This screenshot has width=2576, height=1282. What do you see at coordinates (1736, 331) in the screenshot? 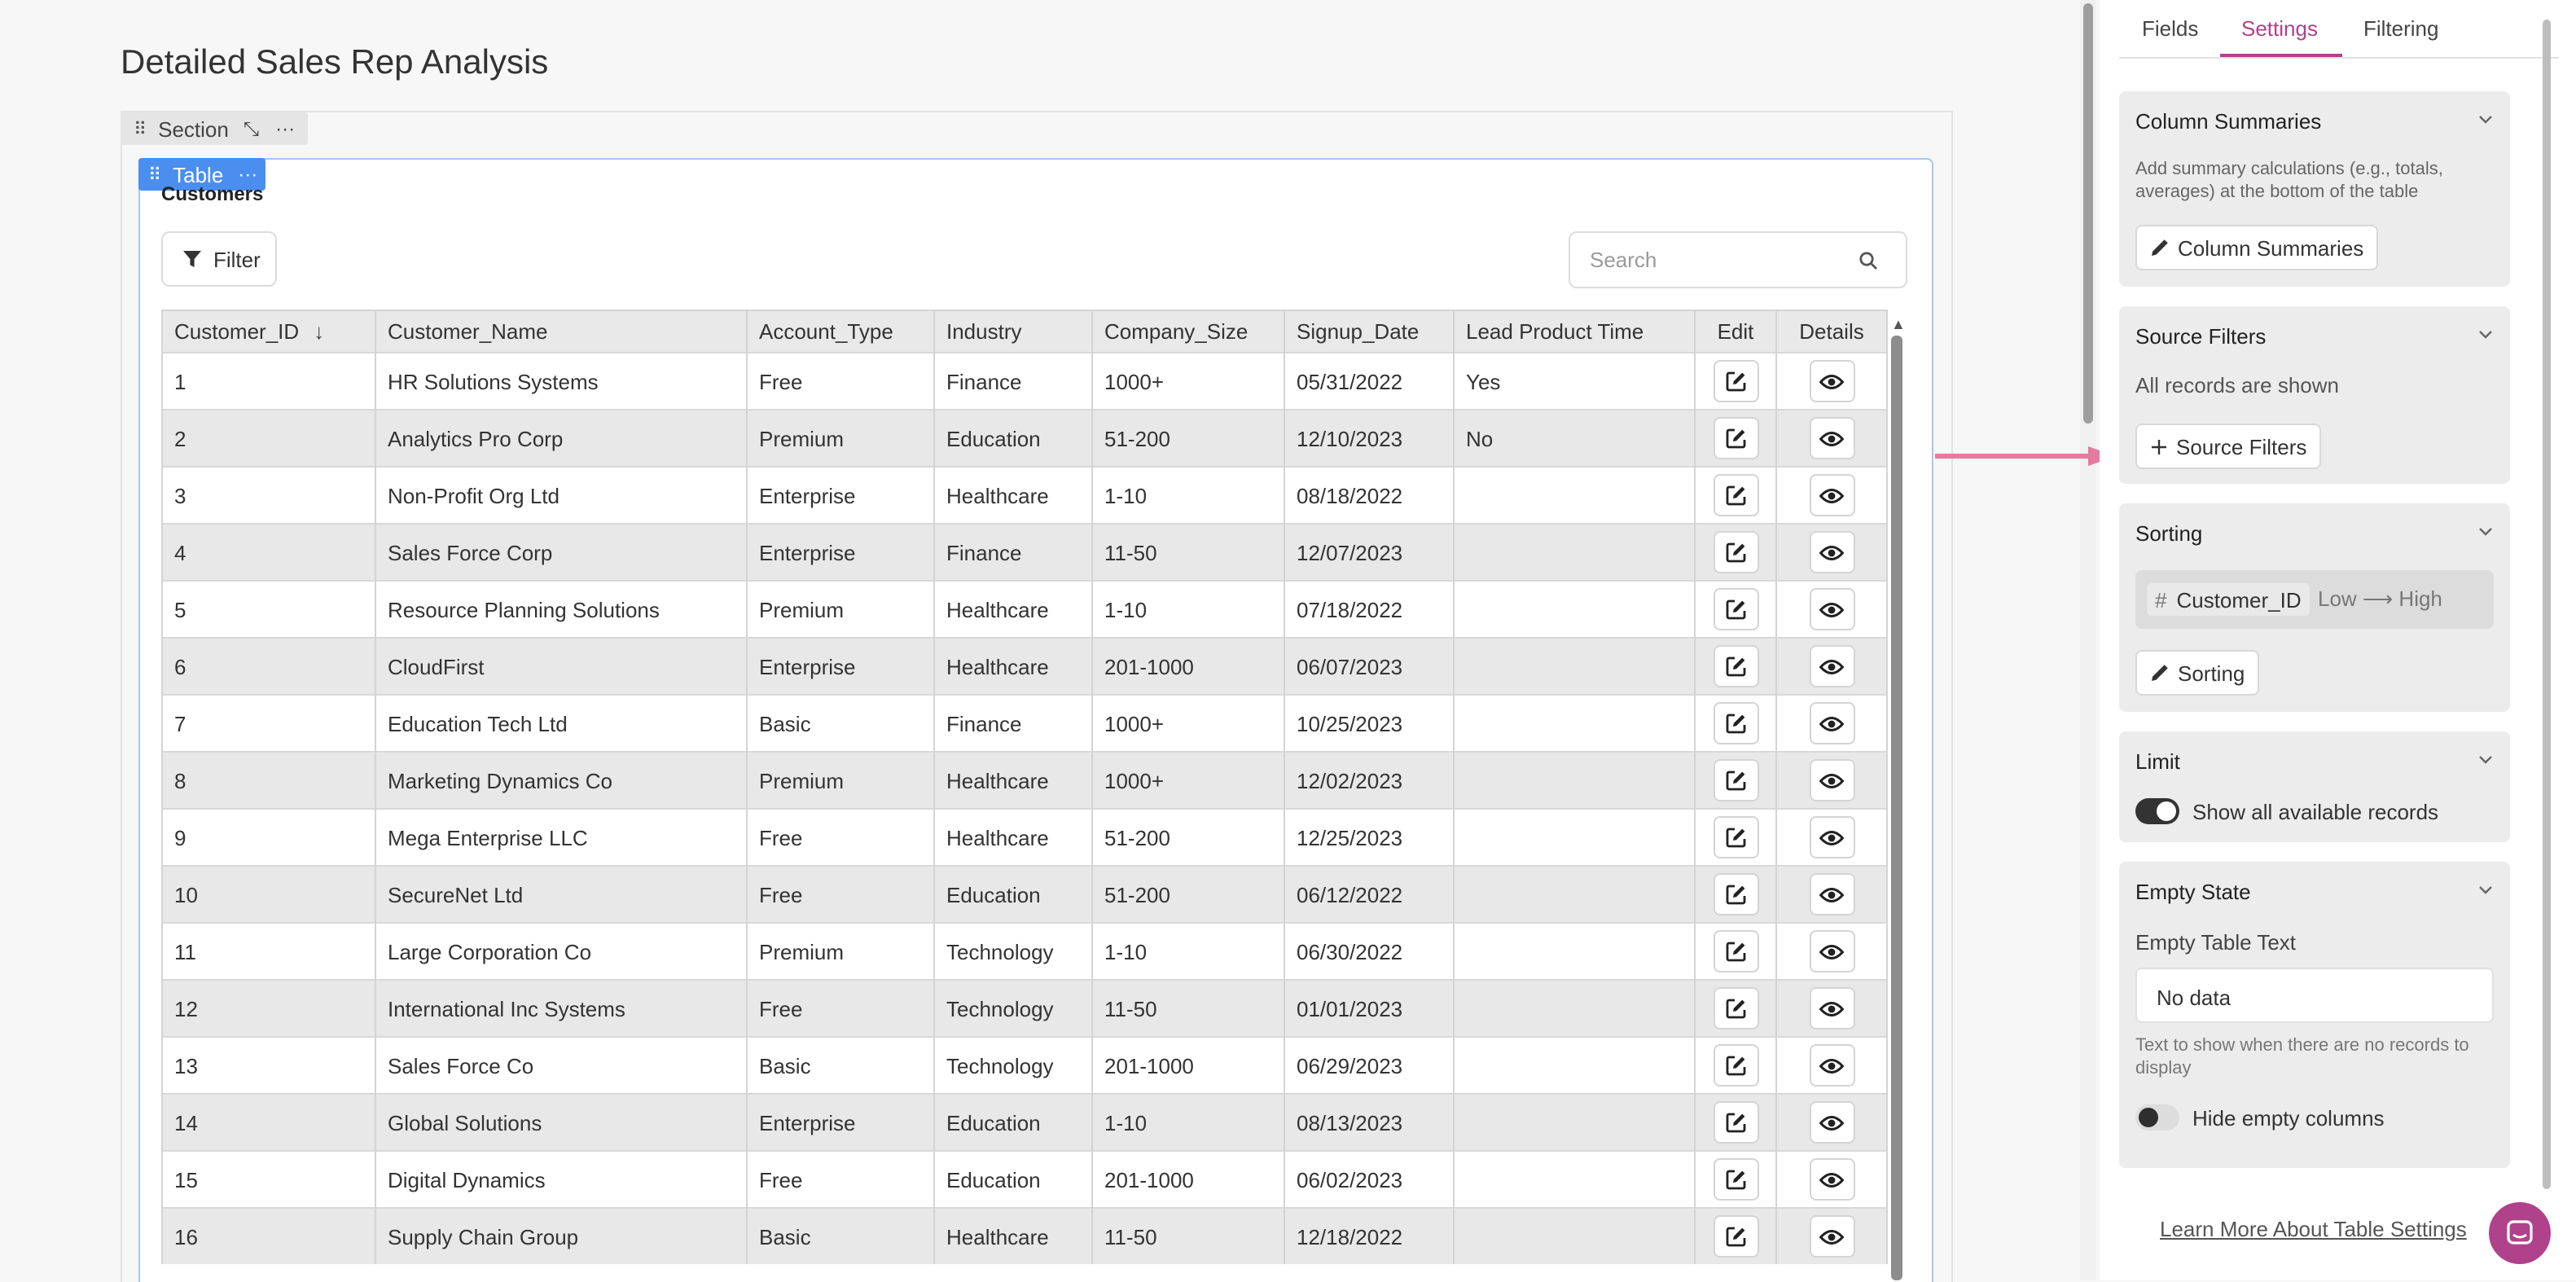
I see `column-header: Edit` at bounding box center [1736, 331].